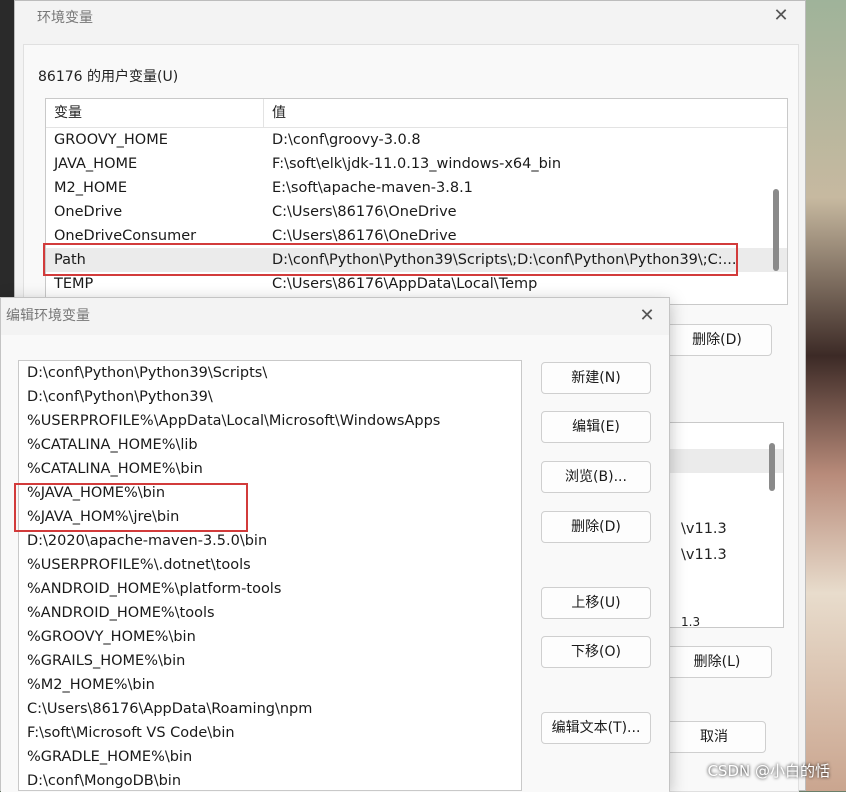 Image resolution: width=846 pixels, height=792 pixels. I want to click on list-item: %USERPROFILE%\.dotnet\tools, so click(270, 565).